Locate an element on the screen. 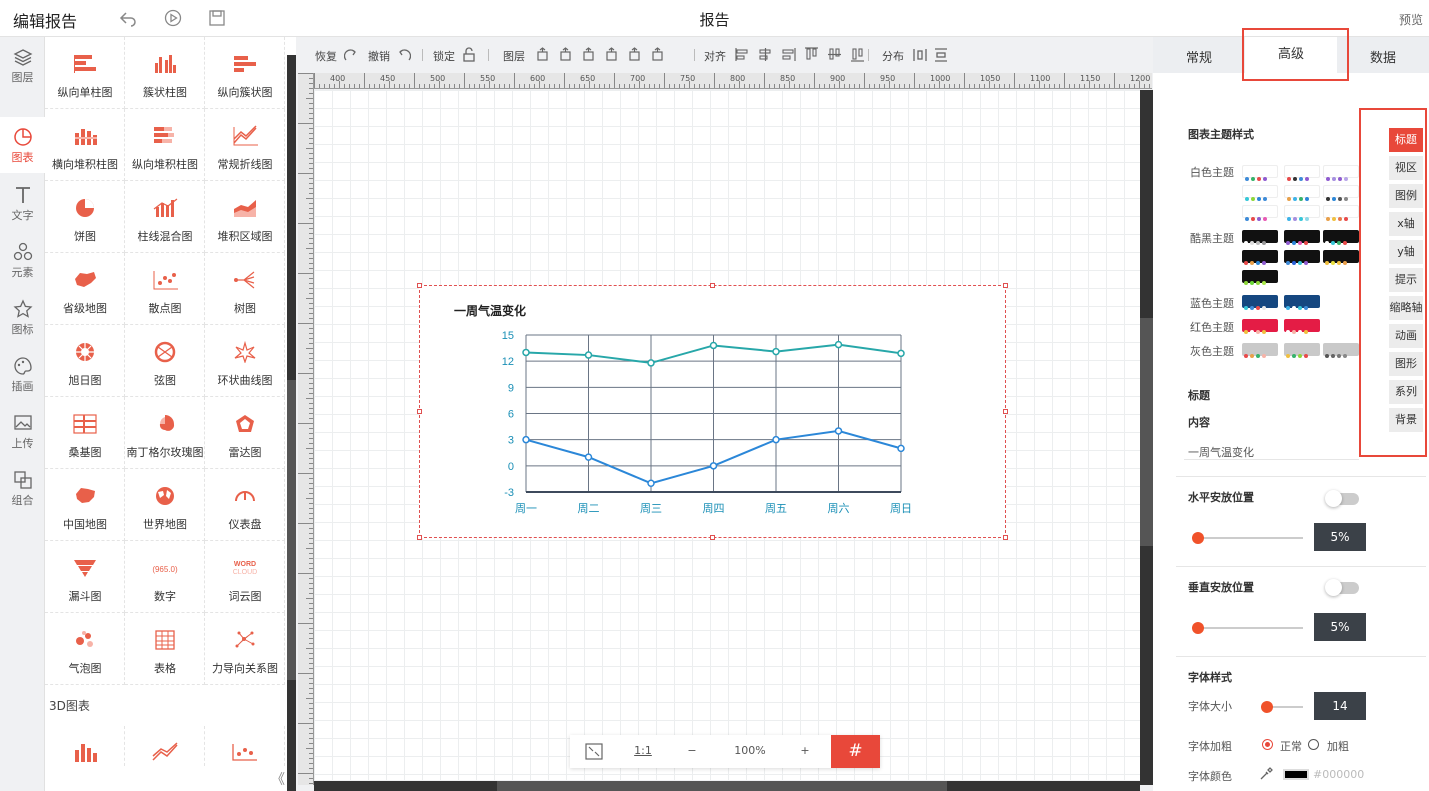  send-to-back-icon is located at coordinates (611, 54).